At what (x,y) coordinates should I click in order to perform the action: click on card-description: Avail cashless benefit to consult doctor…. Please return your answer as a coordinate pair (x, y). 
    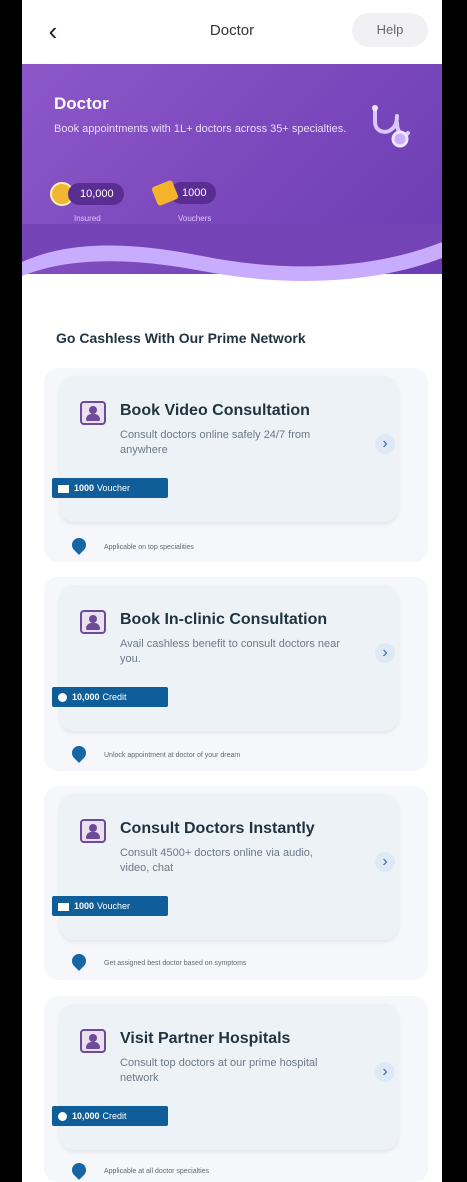
    Looking at the image, I should click on (230, 651).